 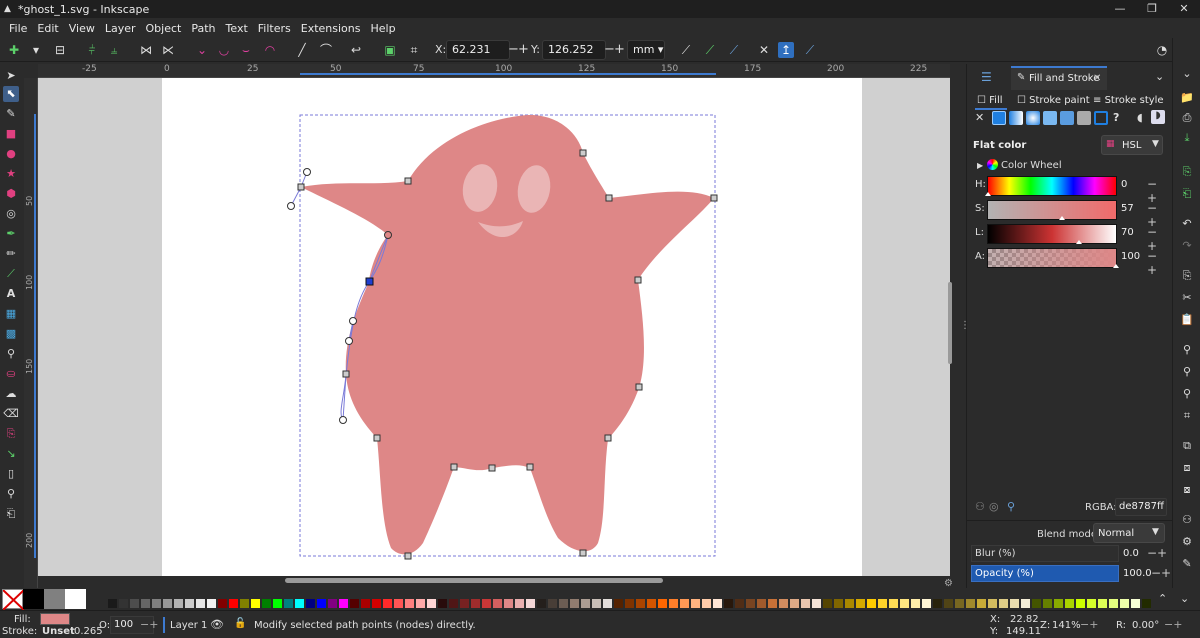 I want to click on mesh-tool-icon: ▩, so click(x=11, y=334).